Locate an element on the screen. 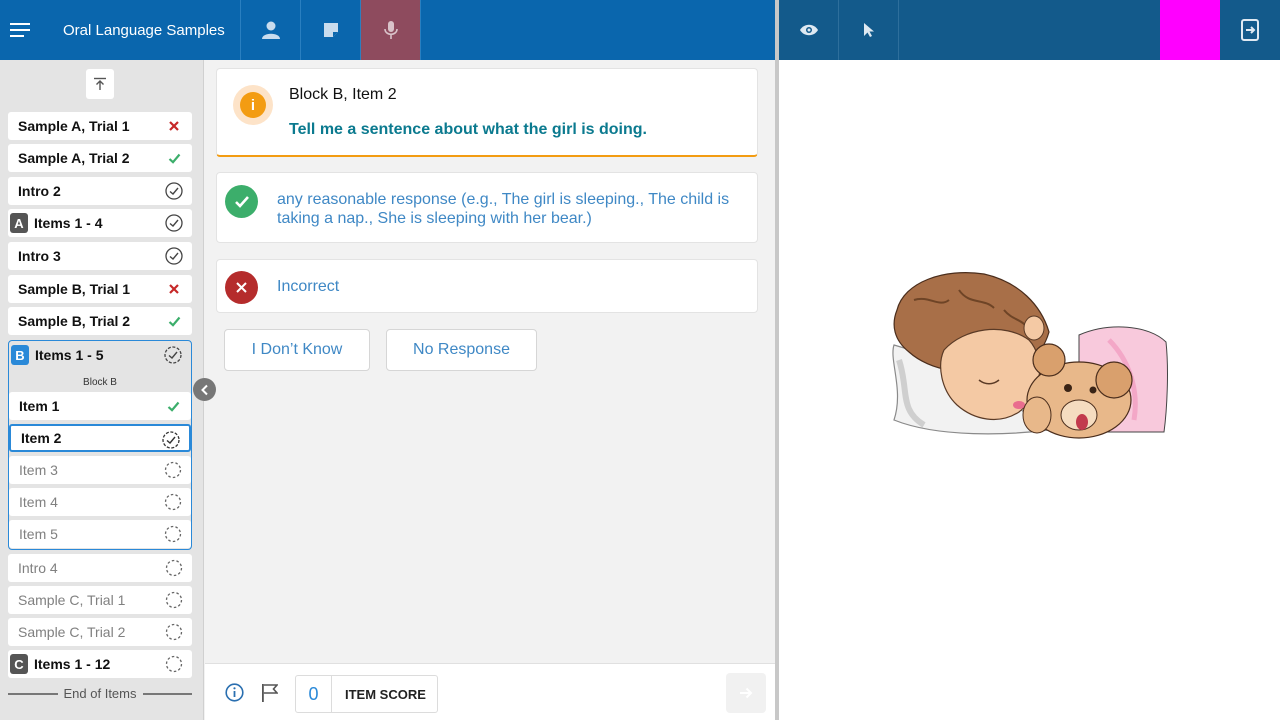 Image resolution: width=1280 pixels, height=720 pixels. sidebar-item-item-5: Item 5 is located at coordinates (100, 534).